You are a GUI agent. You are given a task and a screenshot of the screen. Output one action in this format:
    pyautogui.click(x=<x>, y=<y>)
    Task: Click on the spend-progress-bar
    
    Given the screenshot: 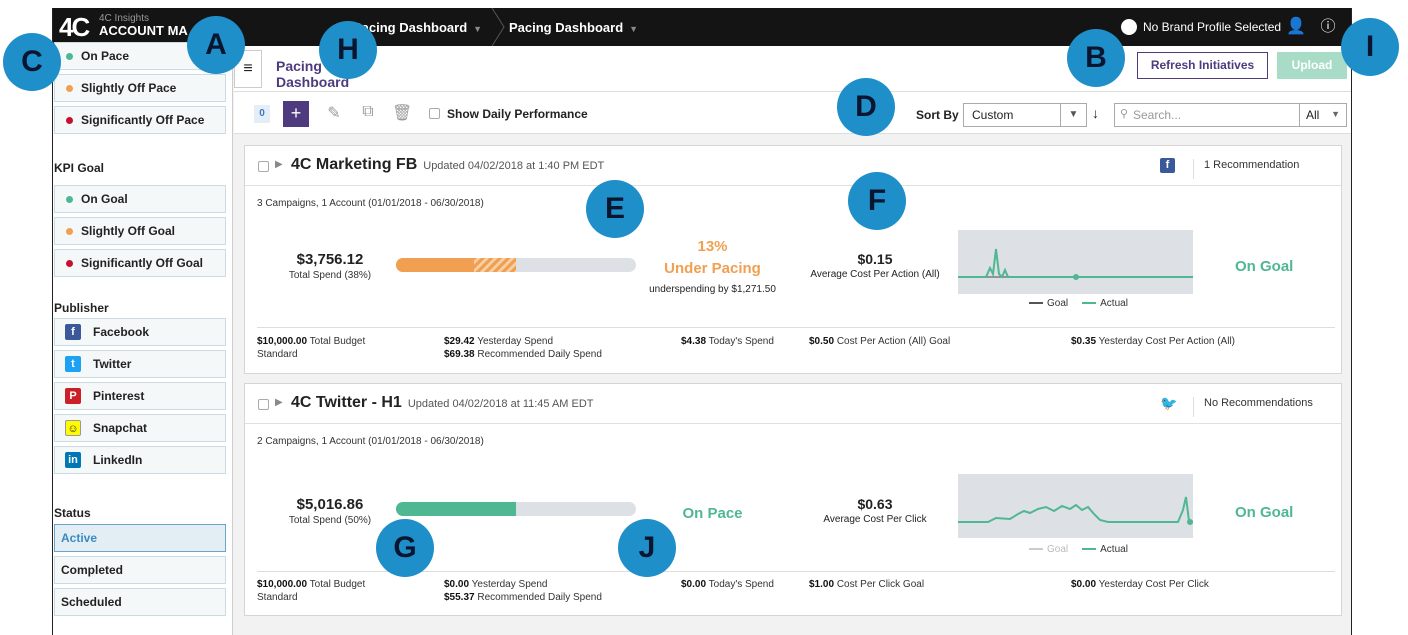 What is the action you would take?
    pyautogui.click(x=516, y=265)
    